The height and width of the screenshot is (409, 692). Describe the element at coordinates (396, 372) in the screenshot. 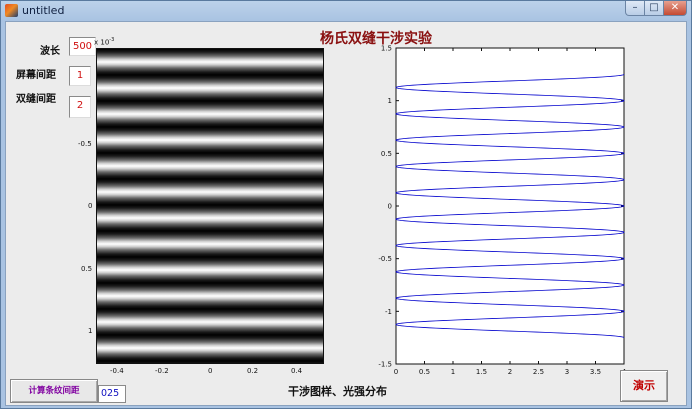

I see `plot-xtick-label: 0` at that location.